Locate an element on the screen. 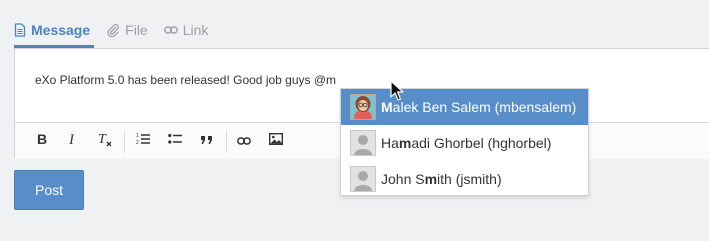  bold-icon: B is located at coordinates (42, 141).